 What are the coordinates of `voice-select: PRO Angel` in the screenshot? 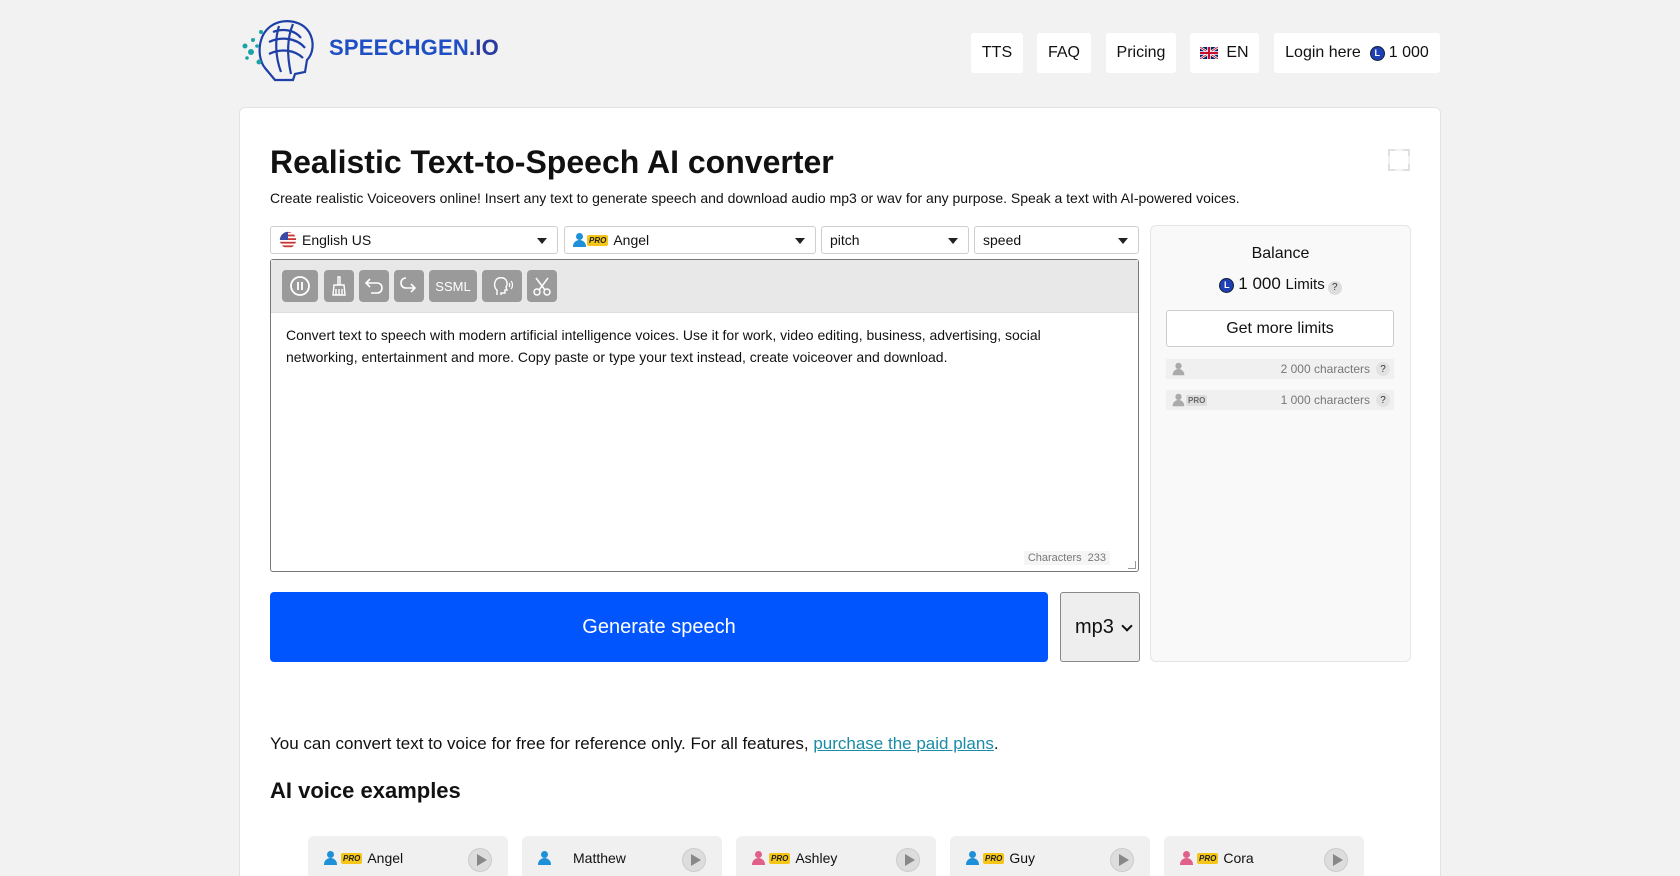 It's located at (690, 240).